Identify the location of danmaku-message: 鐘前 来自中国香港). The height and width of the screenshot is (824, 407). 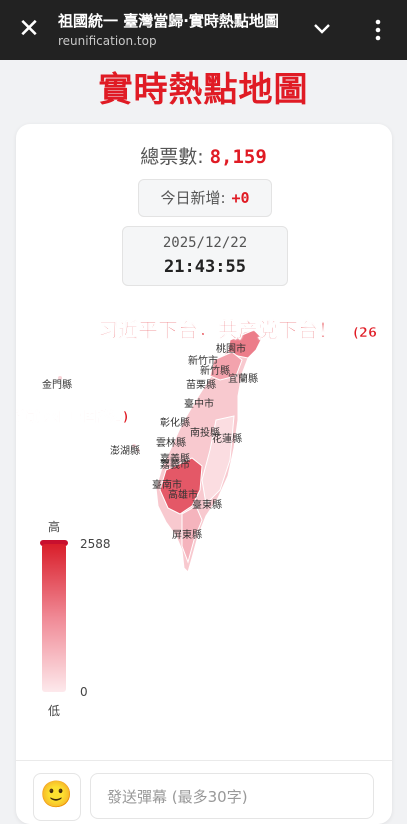
(72, 418).